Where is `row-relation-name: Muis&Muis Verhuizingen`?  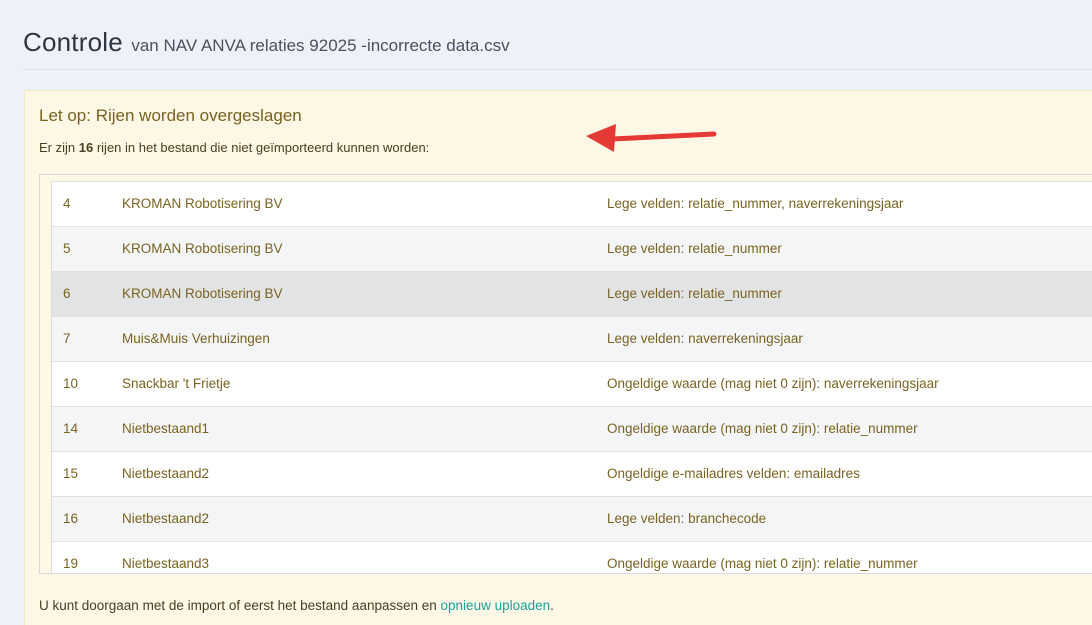 row-relation-name: Muis&Muis Verhuizingen is located at coordinates (196, 338).